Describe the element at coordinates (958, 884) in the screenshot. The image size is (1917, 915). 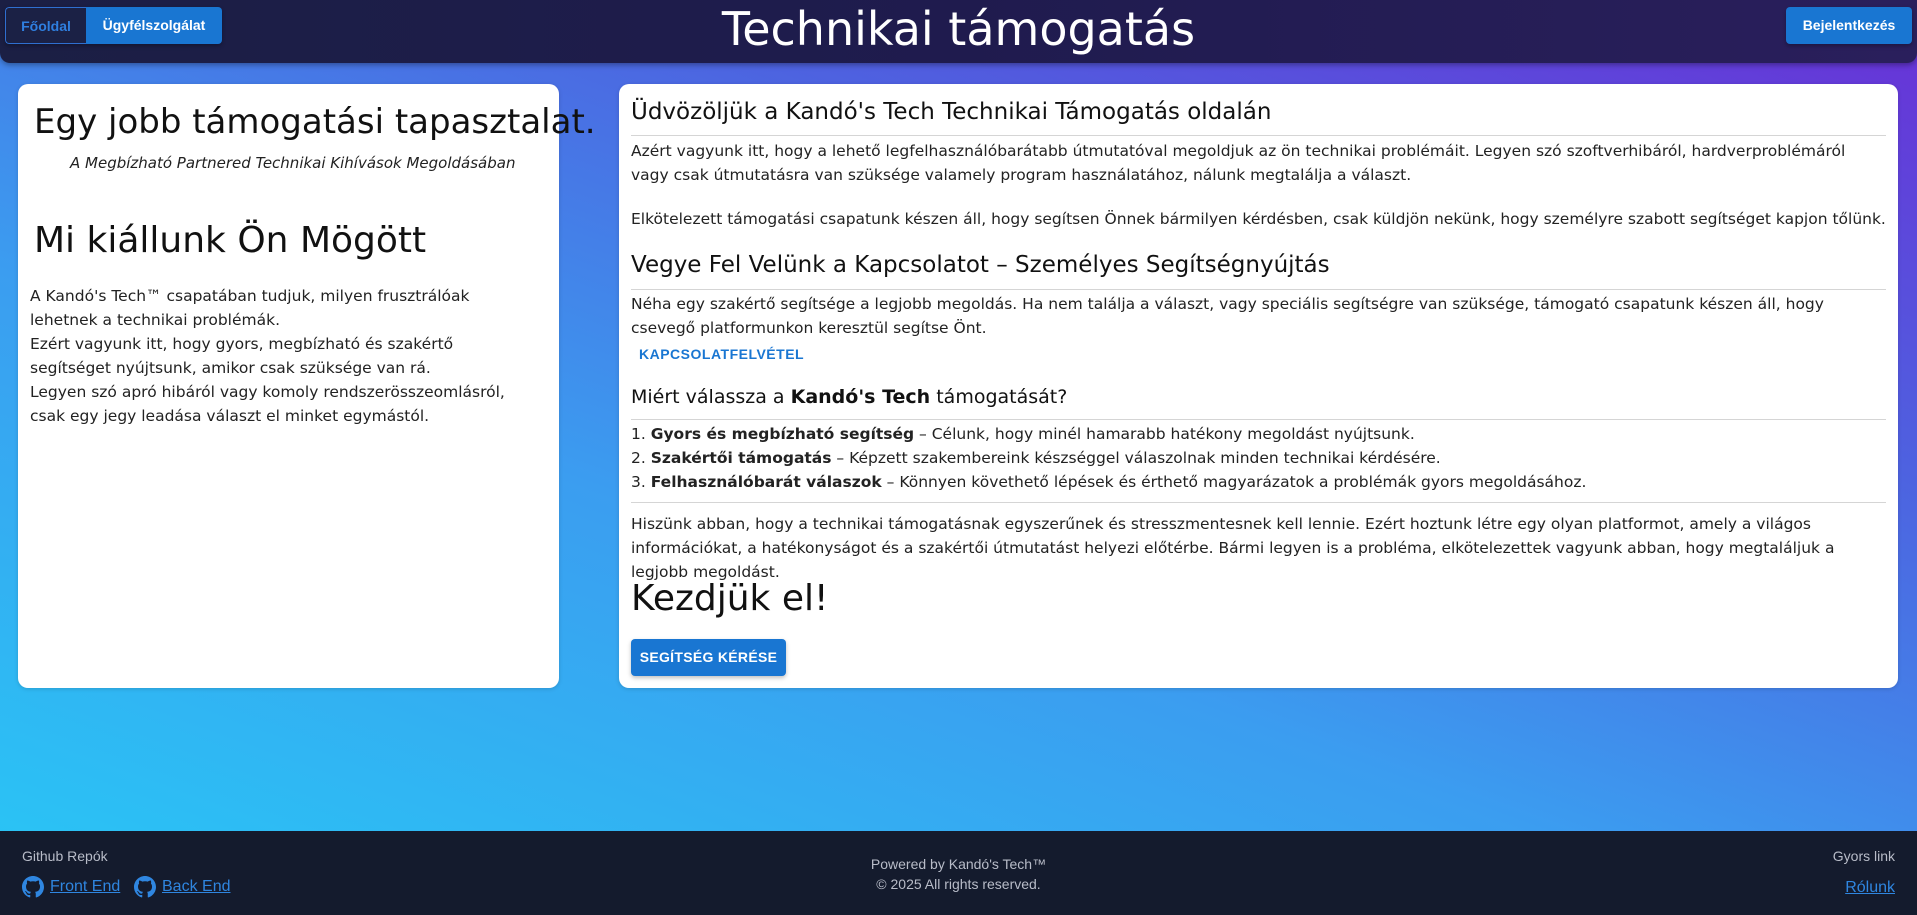
I see `copyright: © 2025 All rights reserved.` at that location.